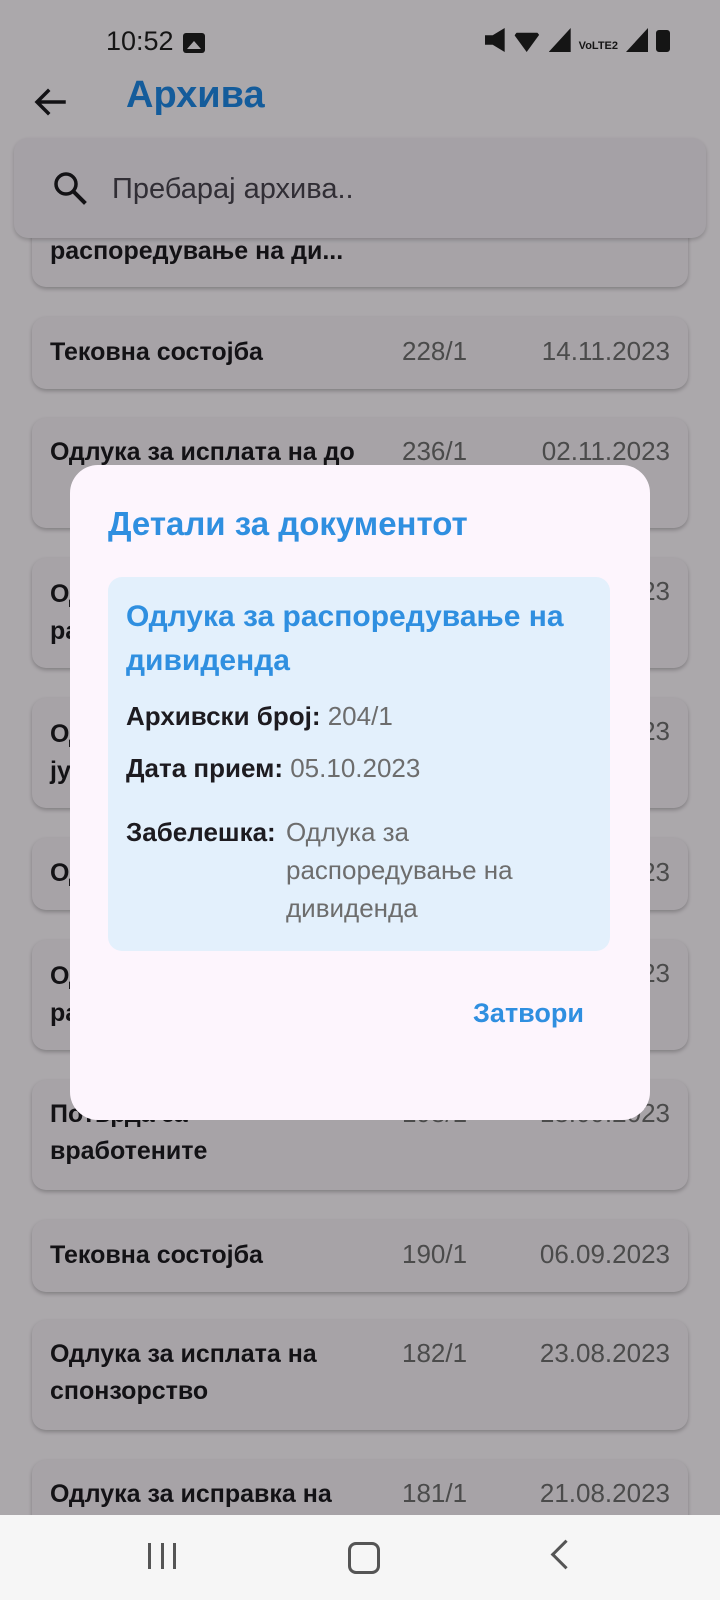 This screenshot has width=720, height=1600. What do you see at coordinates (355, 768) in the screenshot?
I see `receipt-date-value: 05.10.2023` at bounding box center [355, 768].